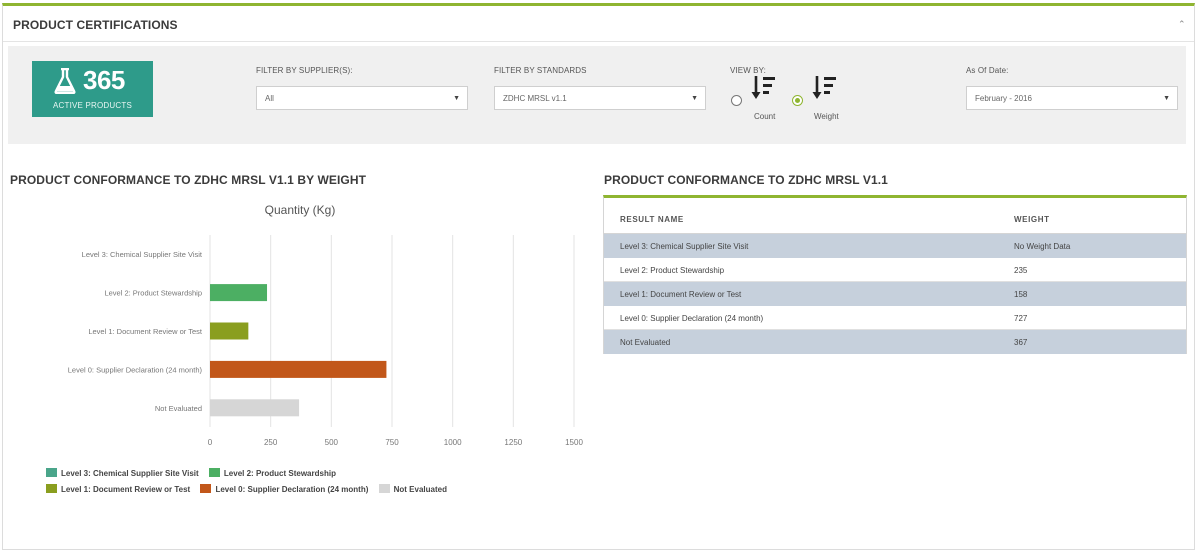 This screenshot has height=554, width=1197. Describe the element at coordinates (765, 116) in the screenshot. I see `view-by-count-label: Count` at that location.